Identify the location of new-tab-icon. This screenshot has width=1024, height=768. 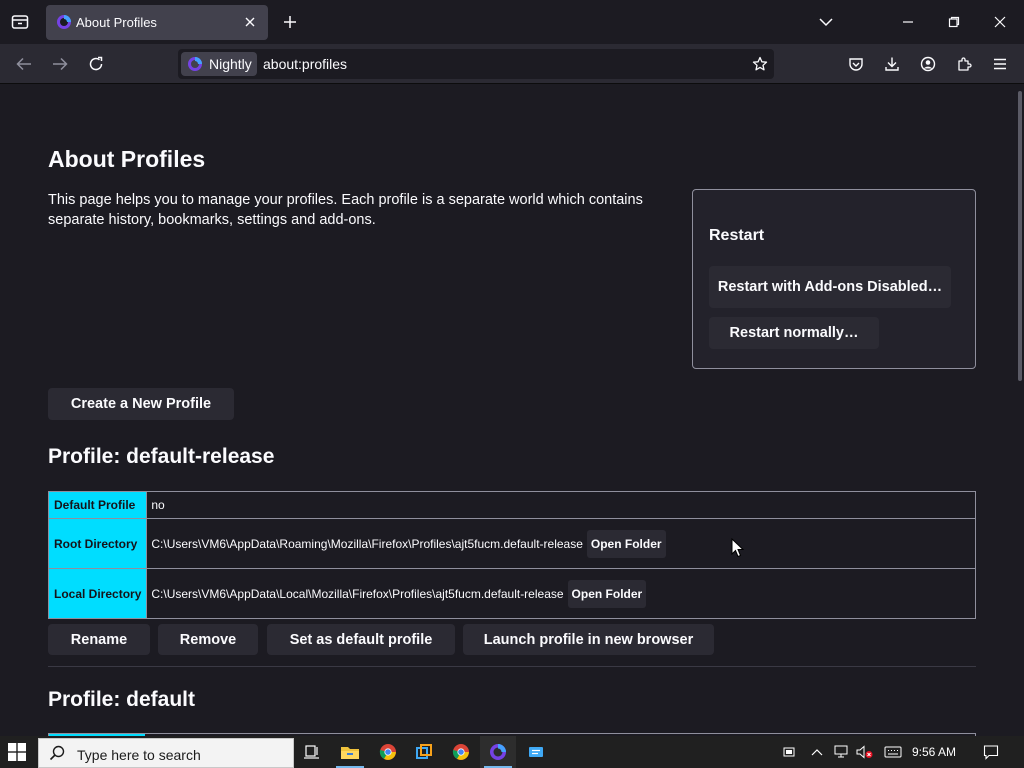
(290, 22).